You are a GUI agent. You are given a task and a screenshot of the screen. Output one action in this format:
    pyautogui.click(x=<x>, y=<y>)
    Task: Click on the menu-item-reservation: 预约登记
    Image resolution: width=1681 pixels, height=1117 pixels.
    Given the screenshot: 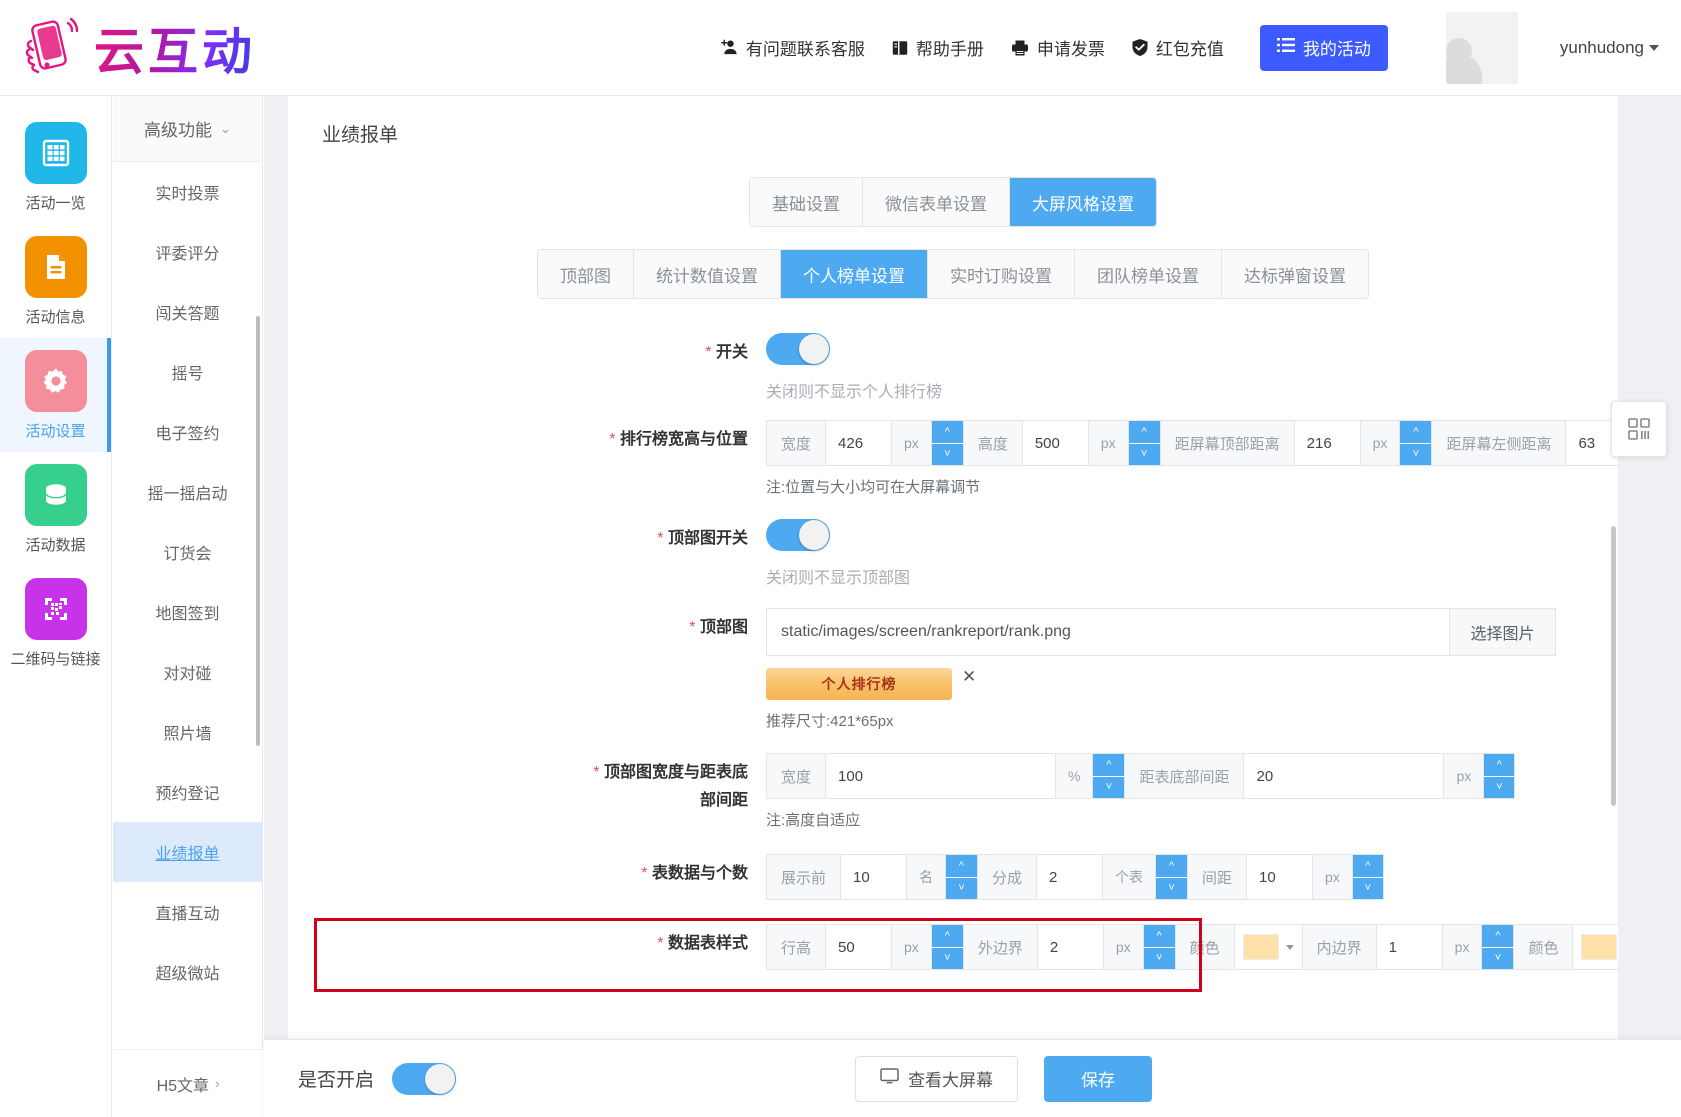 What is the action you would take?
    pyautogui.click(x=187, y=792)
    